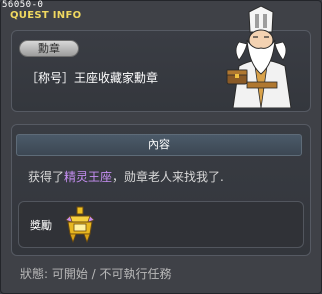 The image size is (322, 294). What do you see at coordinates (88, 177) in the screenshot?
I see `description-highlight: 精灵王座` at bounding box center [88, 177].